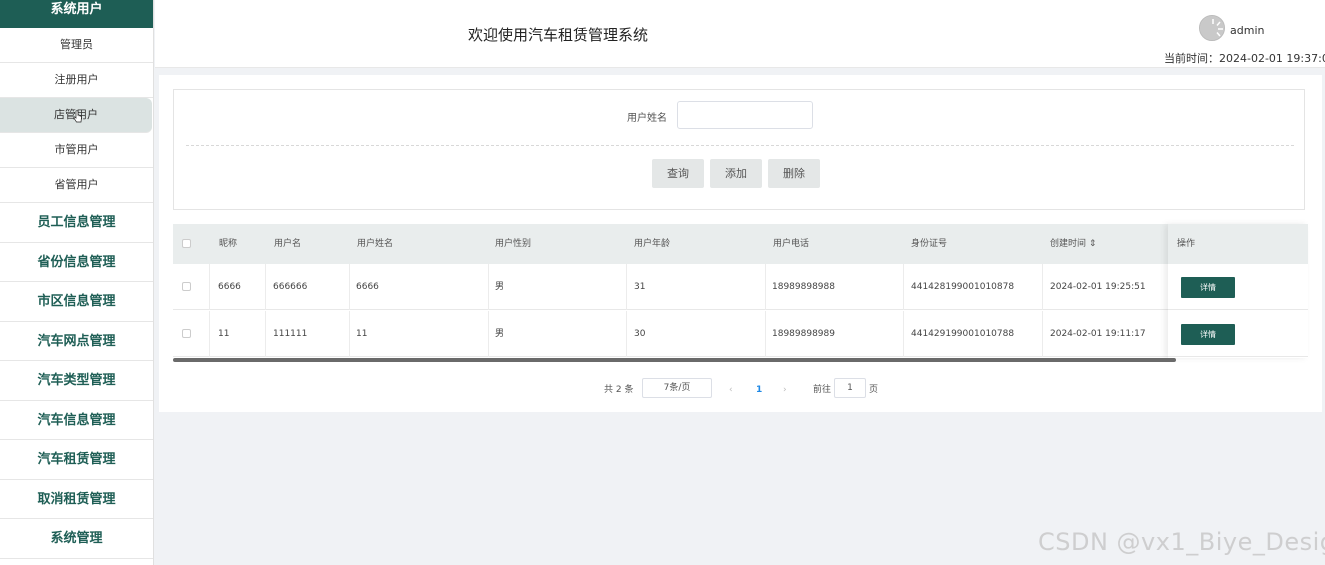 The image size is (1325, 565). I want to click on sidebar-item-province-users: 省管用户, so click(76, 185).